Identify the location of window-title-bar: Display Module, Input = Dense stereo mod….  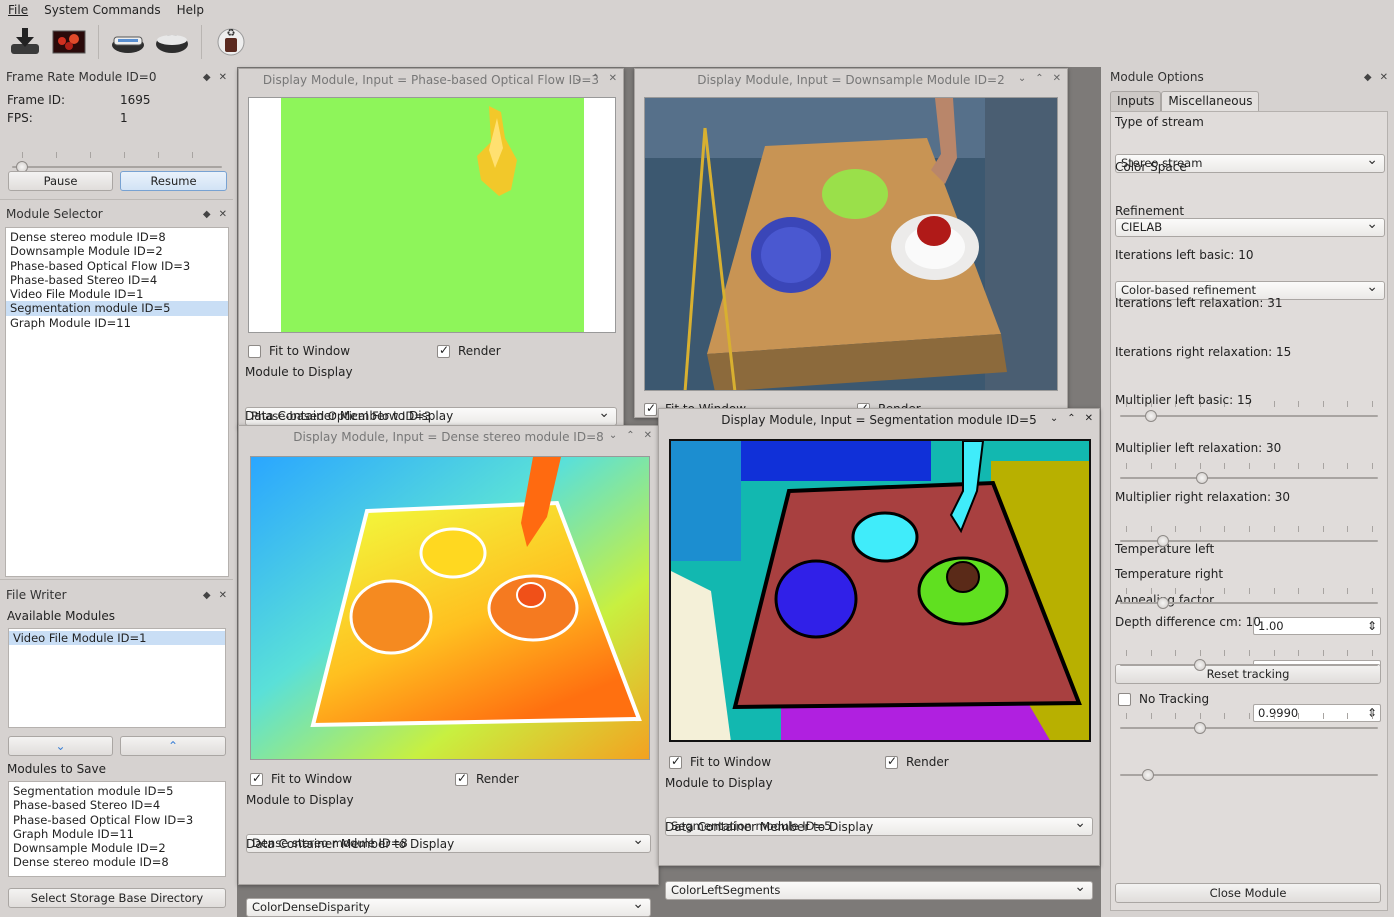
(448, 437).